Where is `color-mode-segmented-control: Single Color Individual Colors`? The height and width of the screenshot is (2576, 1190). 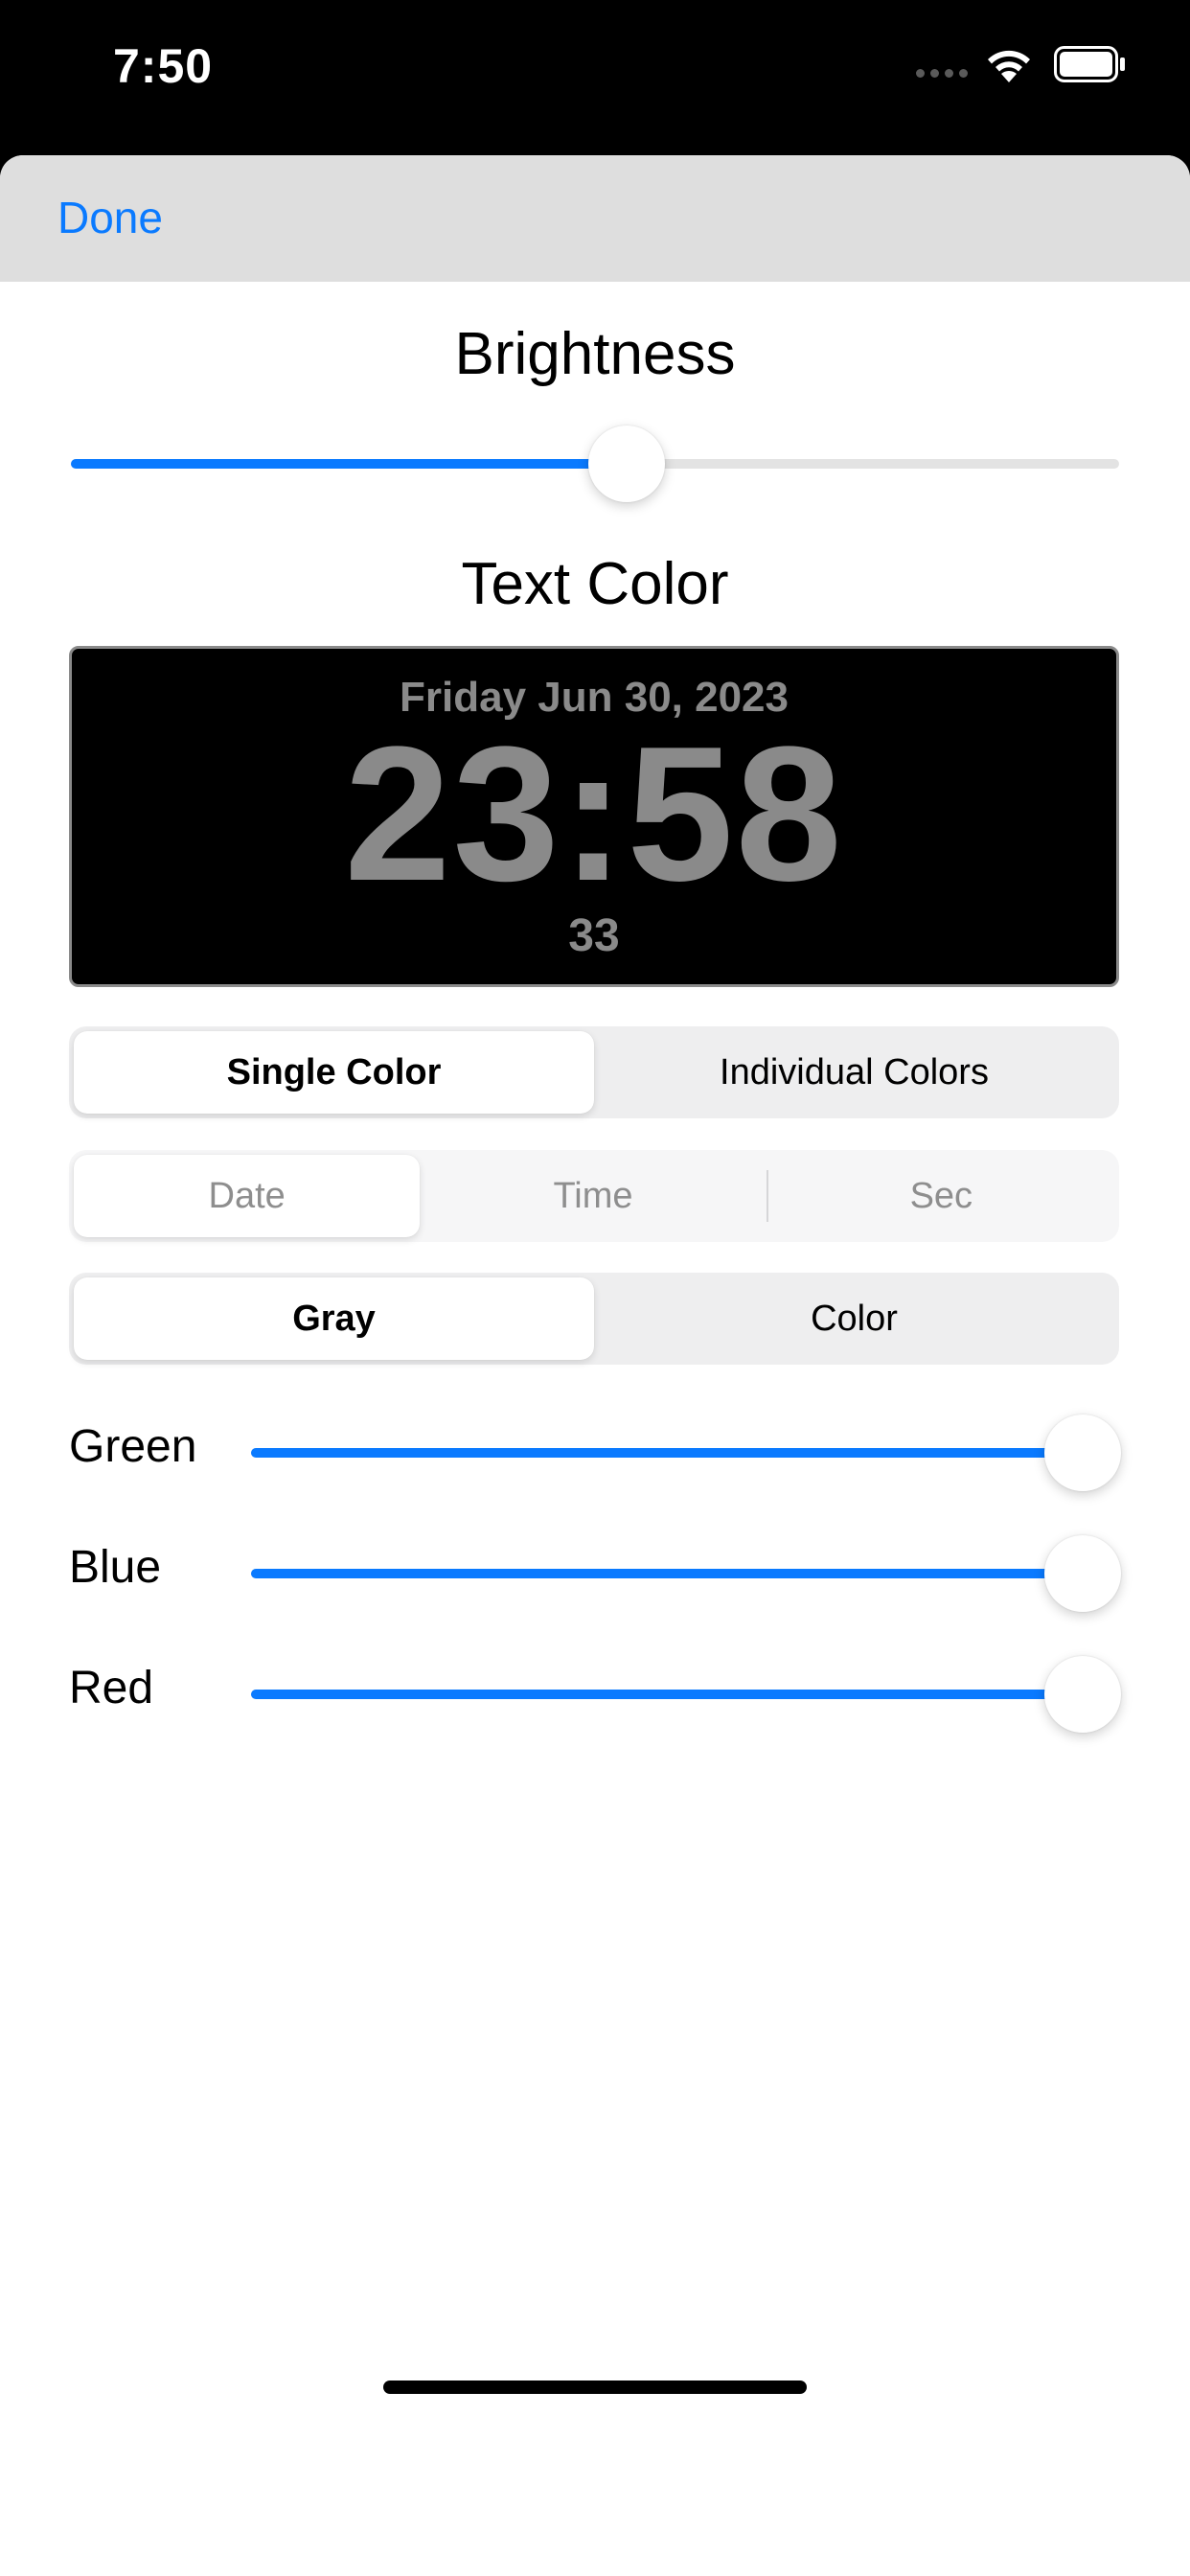 color-mode-segmented-control: Single Color Individual Colors is located at coordinates (594, 1072).